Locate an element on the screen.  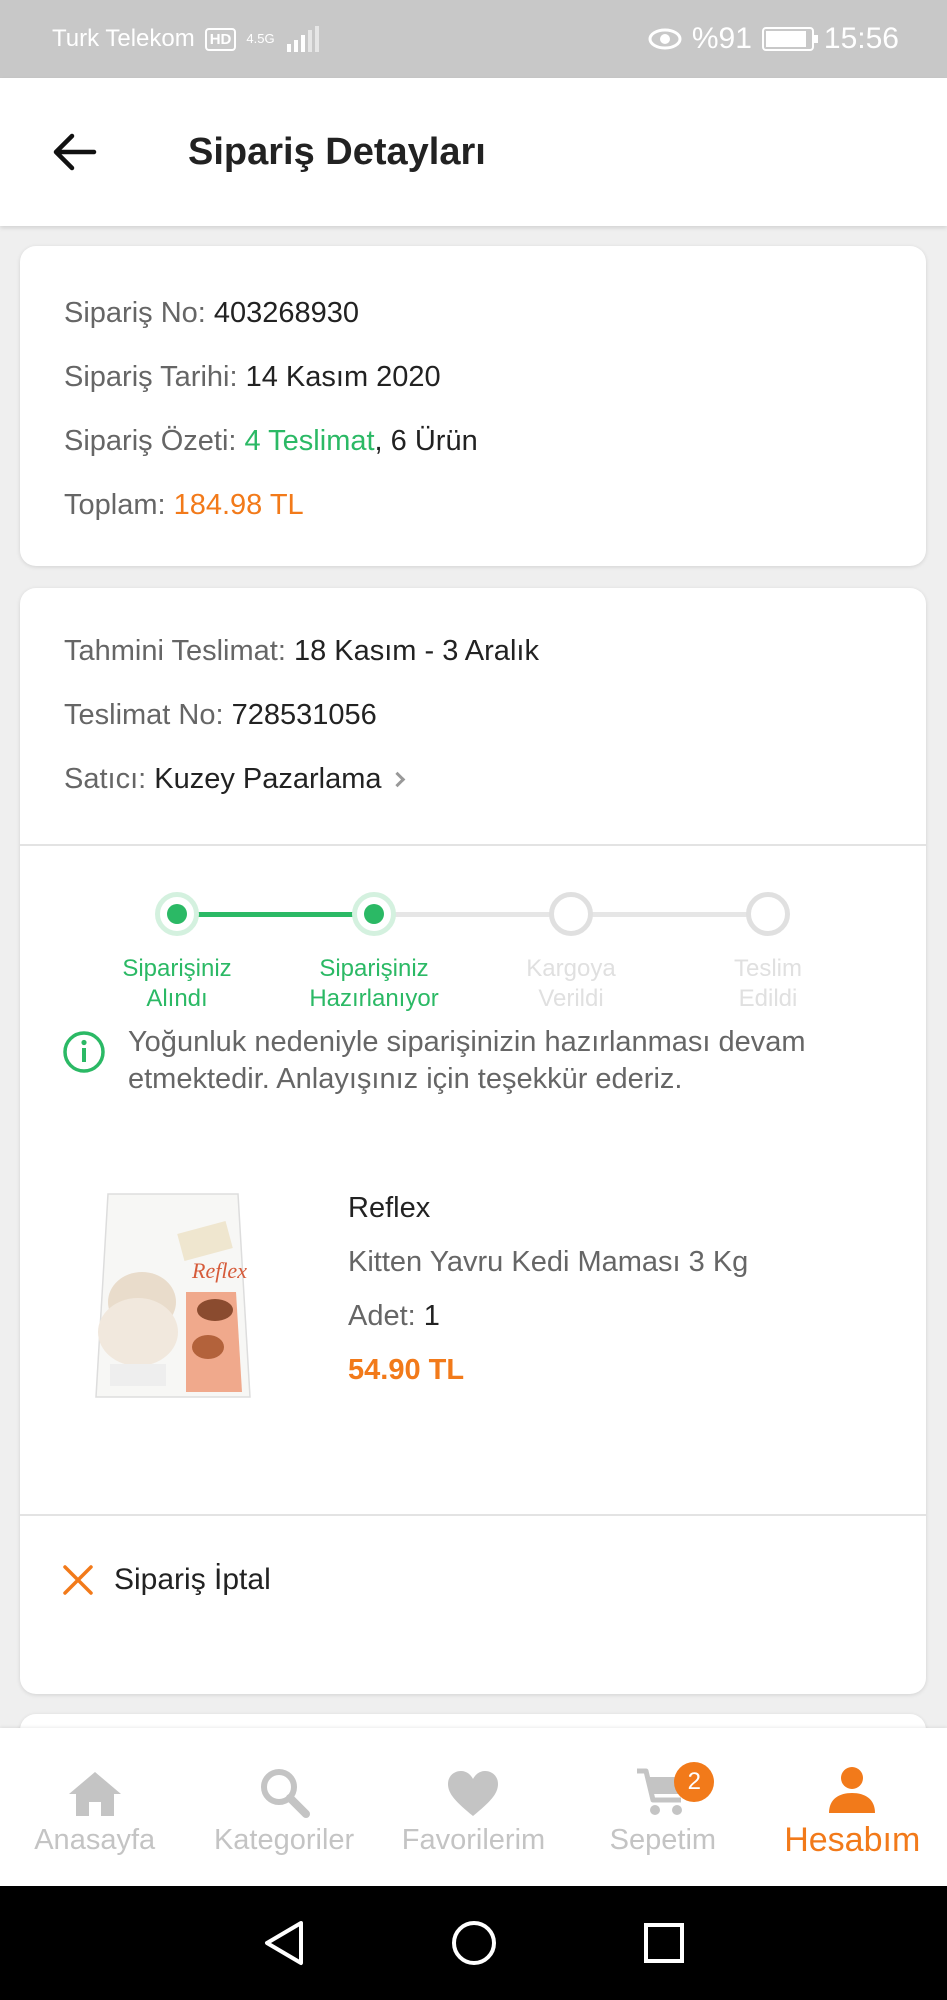
order-date-label: Sipariş Tarihi: is located at coordinates (151, 377).